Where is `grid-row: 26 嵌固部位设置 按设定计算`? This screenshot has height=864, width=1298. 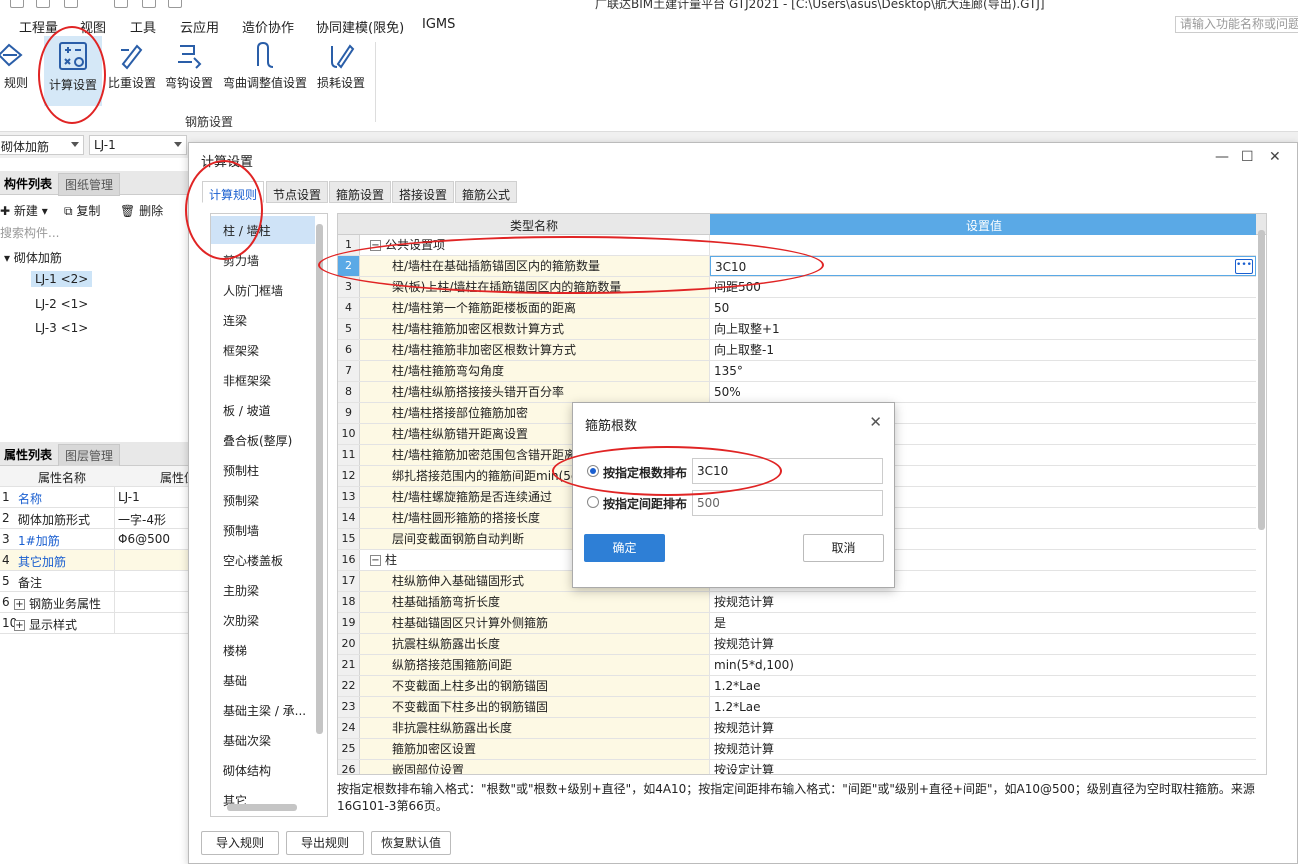 grid-row: 26 嵌固部位设置 按设定计算 is located at coordinates (797, 767).